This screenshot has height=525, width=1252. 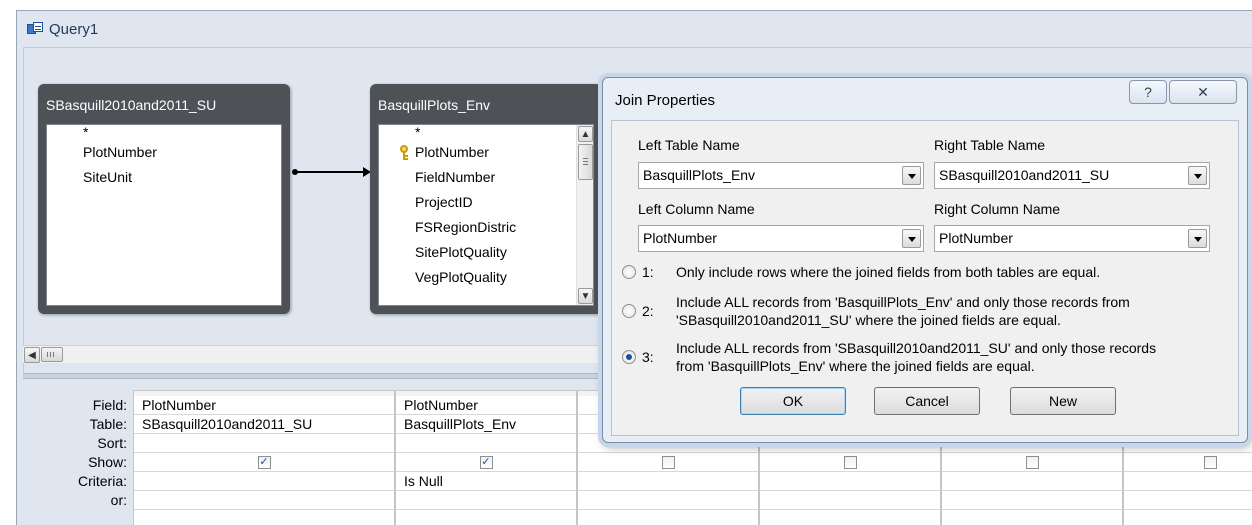 What do you see at coordinates (1063, 401) in the screenshot?
I see `new-button: New` at bounding box center [1063, 401].